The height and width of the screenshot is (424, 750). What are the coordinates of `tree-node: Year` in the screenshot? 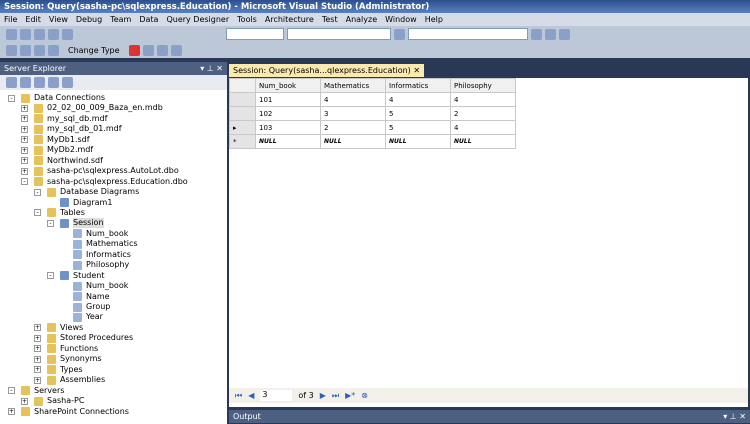 It's located at (81, 317).